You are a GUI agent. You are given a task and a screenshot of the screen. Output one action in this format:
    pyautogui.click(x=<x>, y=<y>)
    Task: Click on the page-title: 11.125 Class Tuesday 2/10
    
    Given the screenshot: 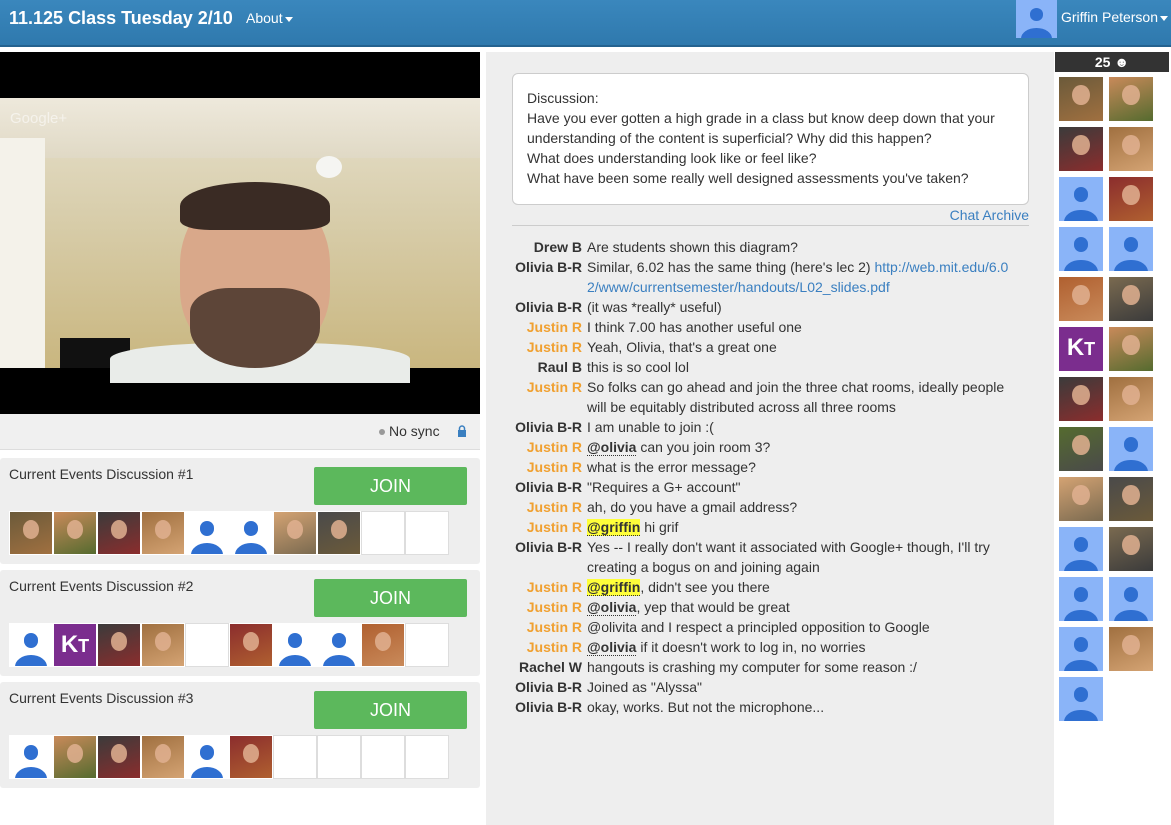 What is the action you would take?
    pyautogui.click(x=121, y=18)
    